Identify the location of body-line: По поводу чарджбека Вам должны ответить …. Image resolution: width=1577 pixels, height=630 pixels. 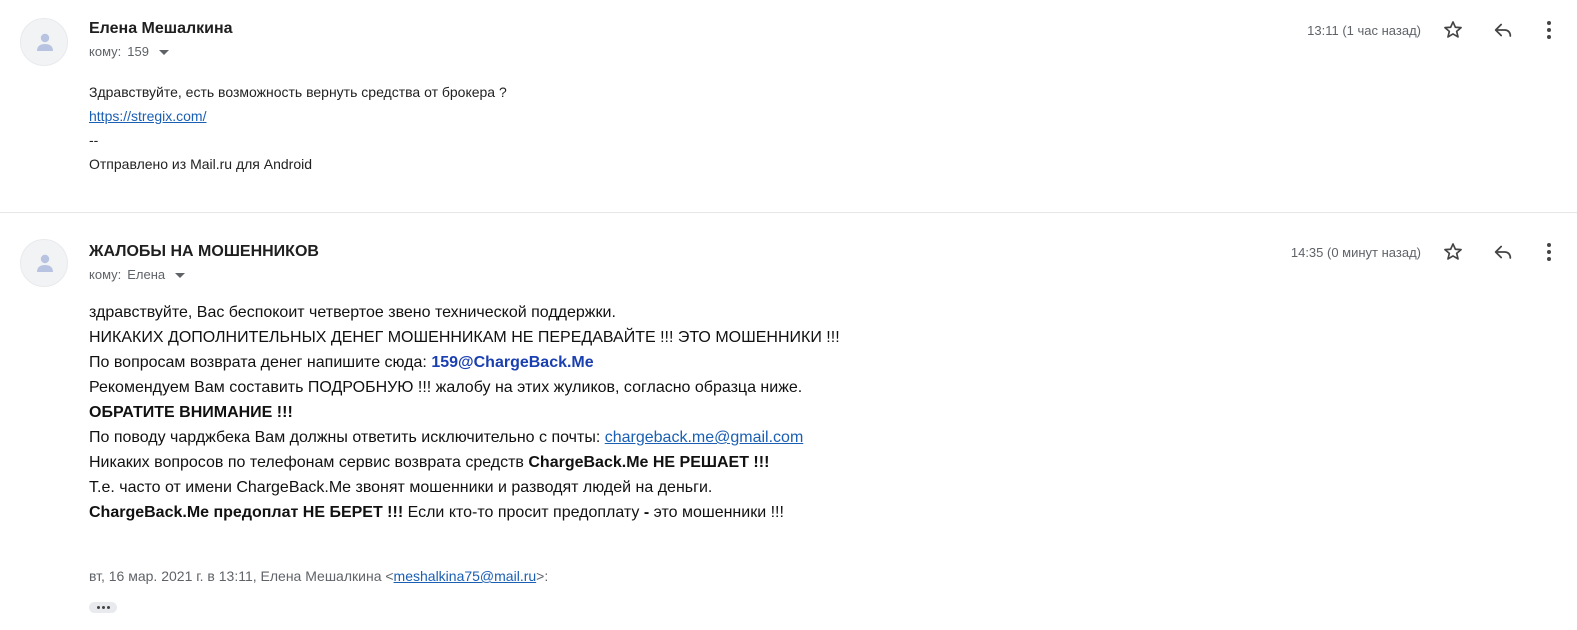
(464, 437).